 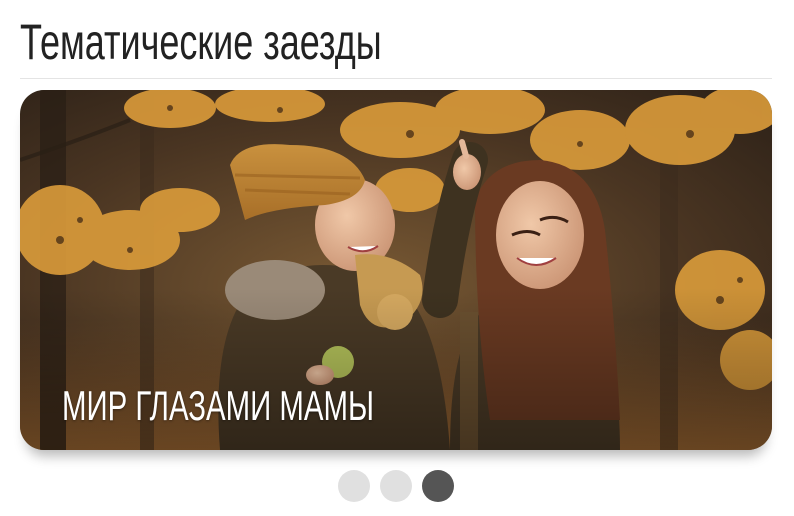 I want to click on slider-pagination, so click(x=396, y=486).